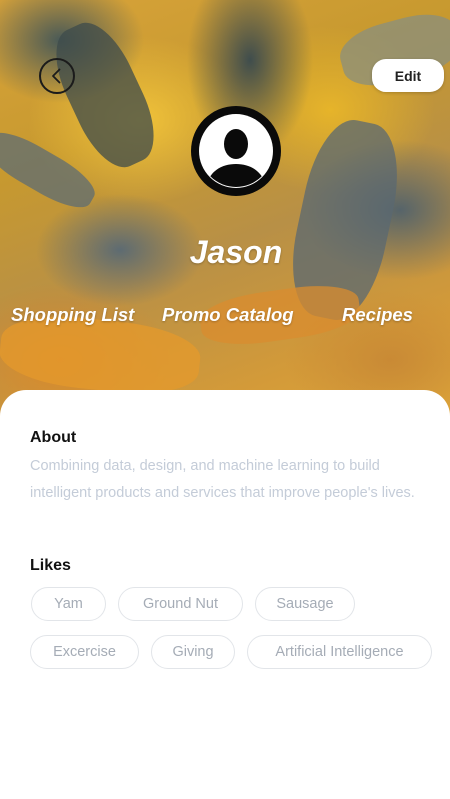 This screenshot has height=799, width=450. I want to click on nav-promo-catalog: Promo Catalog, so click(228, 315).